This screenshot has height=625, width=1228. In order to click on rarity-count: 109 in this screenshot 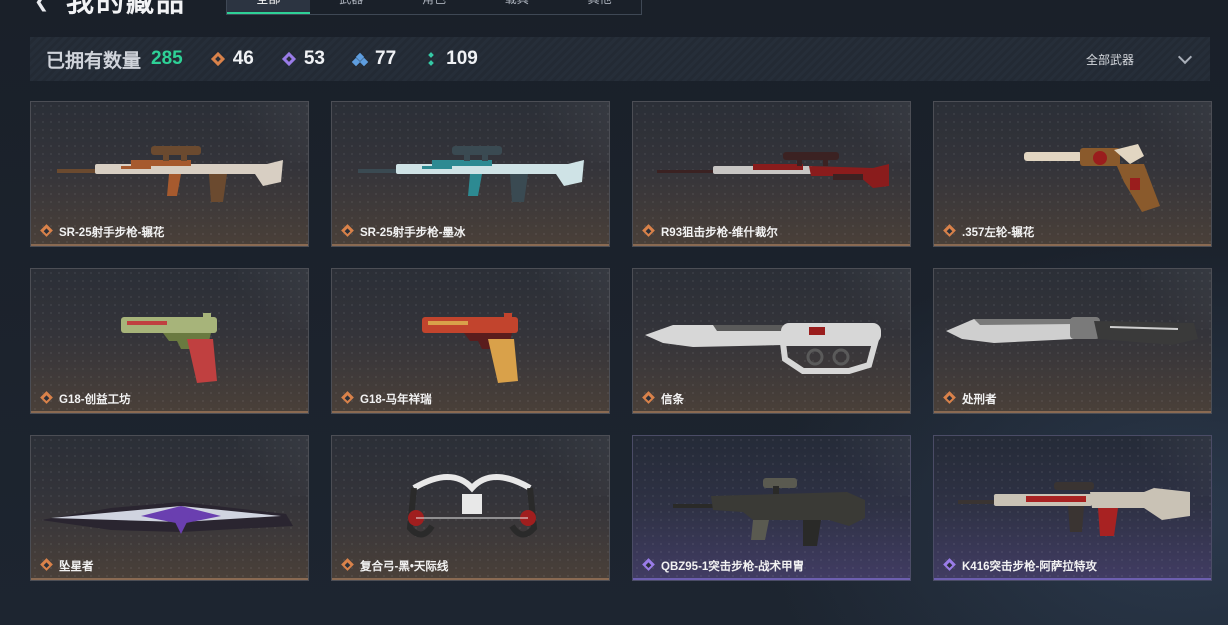, I will do `click(462, 58)`.